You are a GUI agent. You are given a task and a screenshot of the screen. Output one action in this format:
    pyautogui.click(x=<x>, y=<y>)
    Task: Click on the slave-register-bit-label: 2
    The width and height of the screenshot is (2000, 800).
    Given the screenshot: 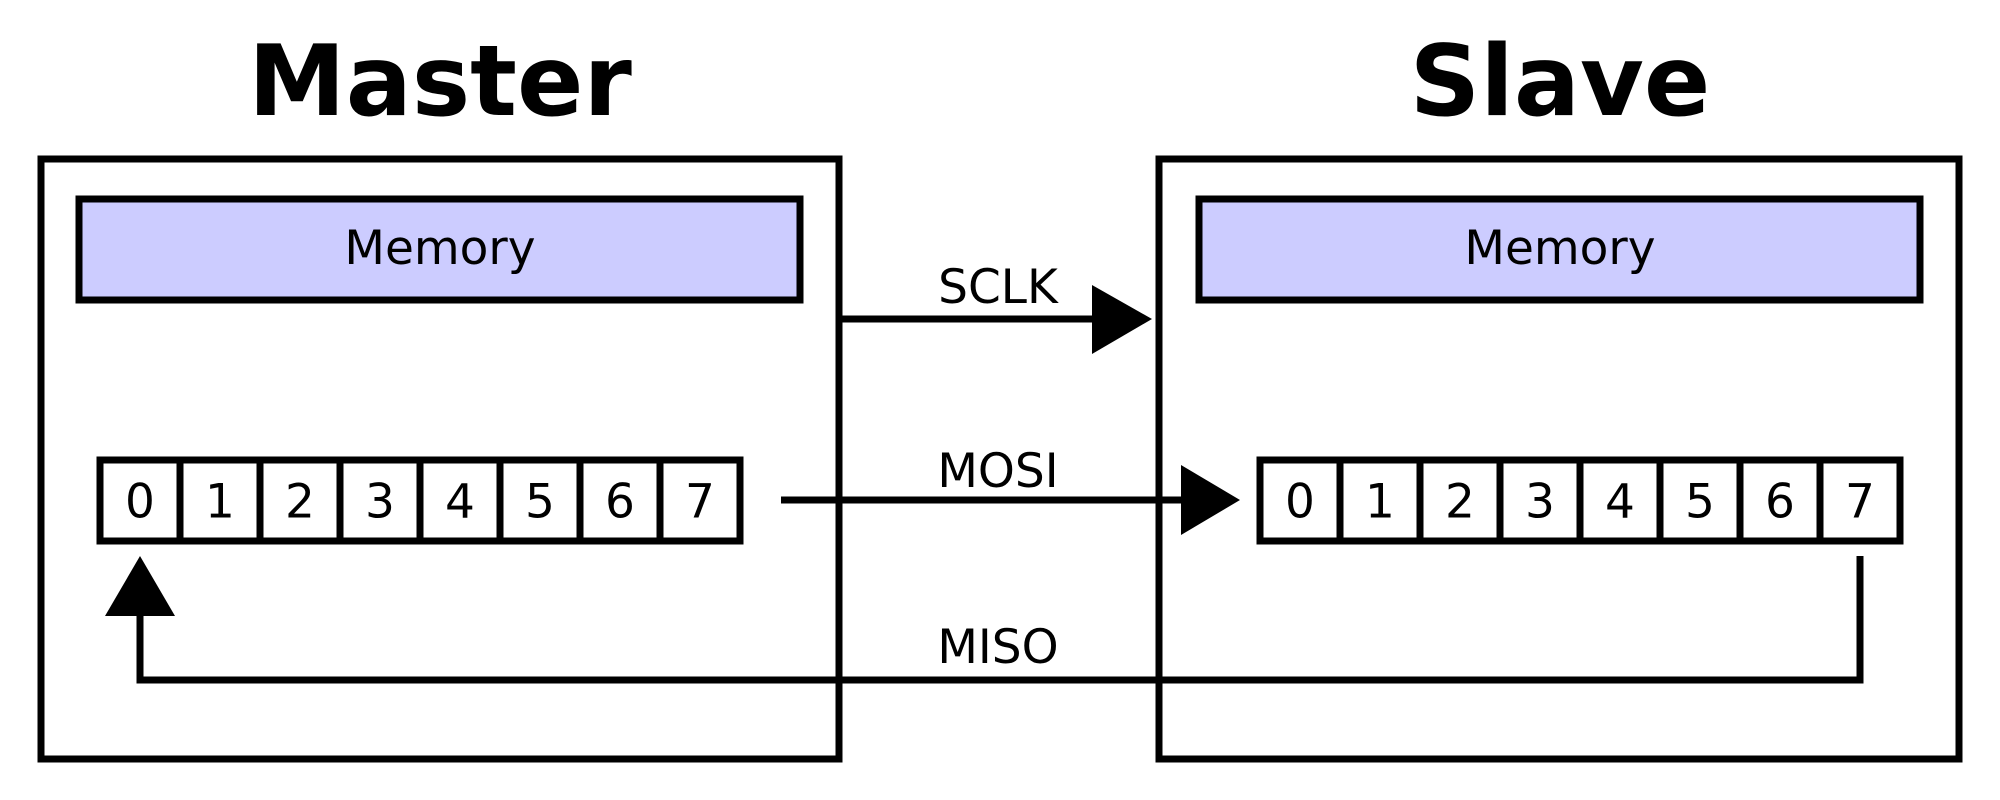 What is the action you would take?
    pyautogui.click(x=1460, y=502)
    